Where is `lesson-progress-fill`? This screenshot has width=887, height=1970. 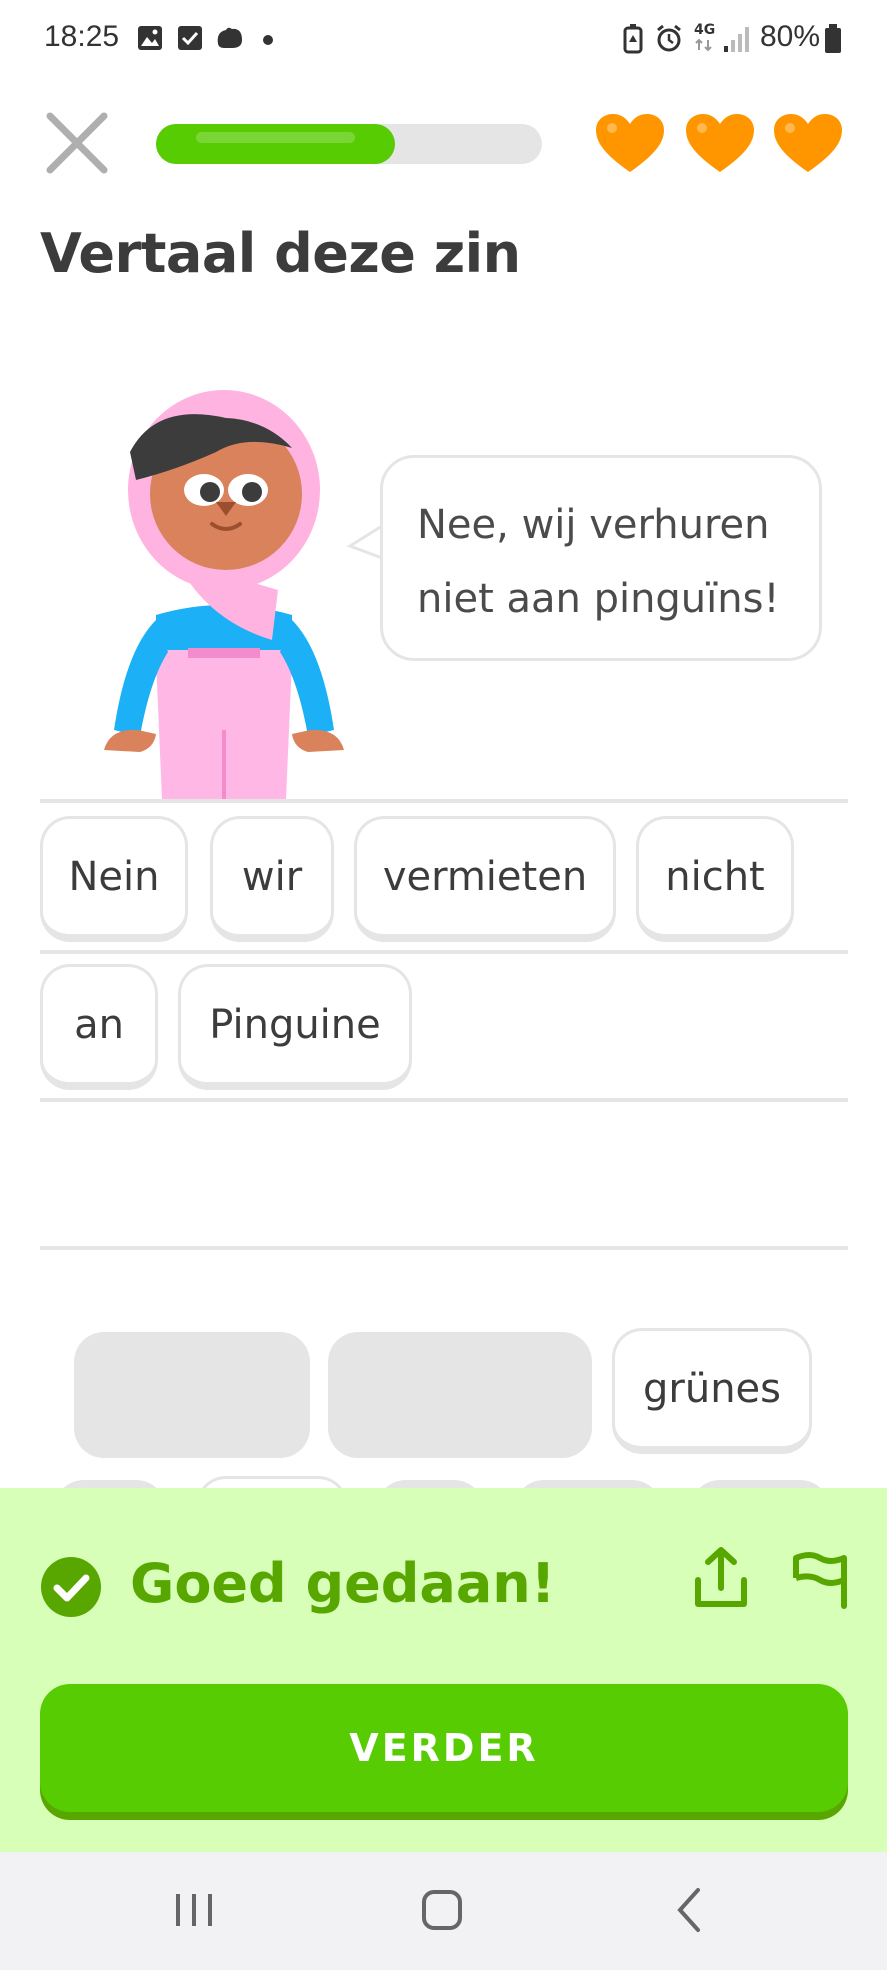 lesson-progress-fill is located at coordinates (275, 144).